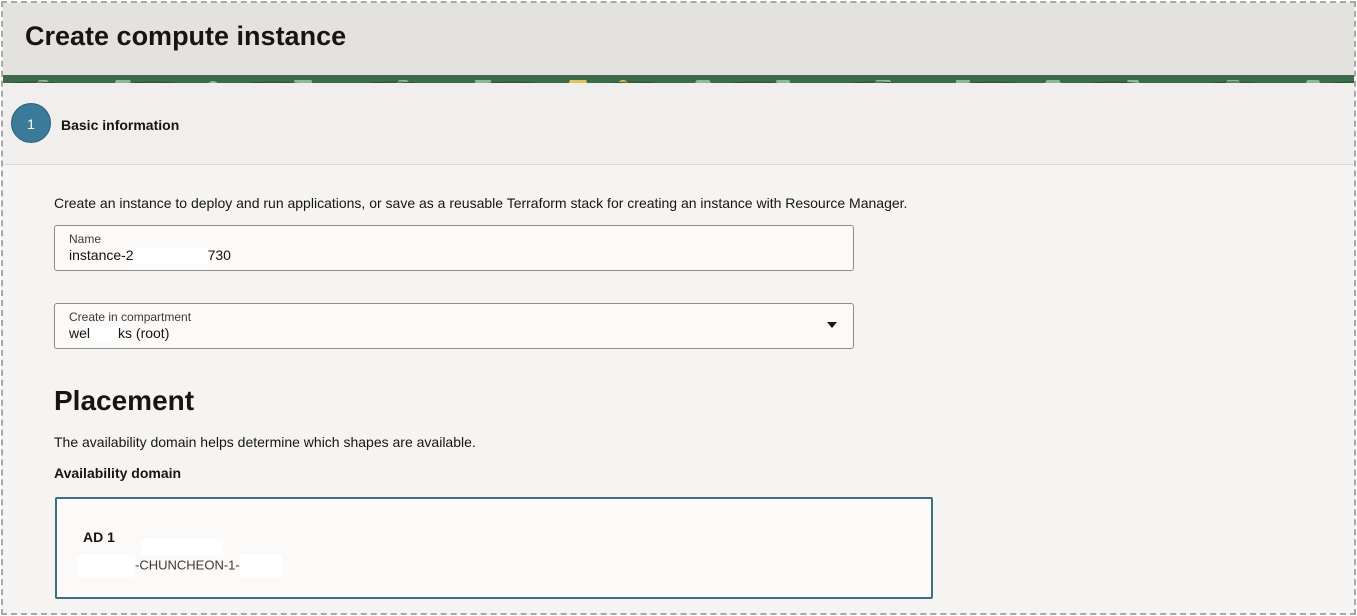 This screenshot has height=616, width=1357. Describe the element at coordinates (144, 333) in the screenshot. I see `compartment-value-end: ks (root)` at that location.